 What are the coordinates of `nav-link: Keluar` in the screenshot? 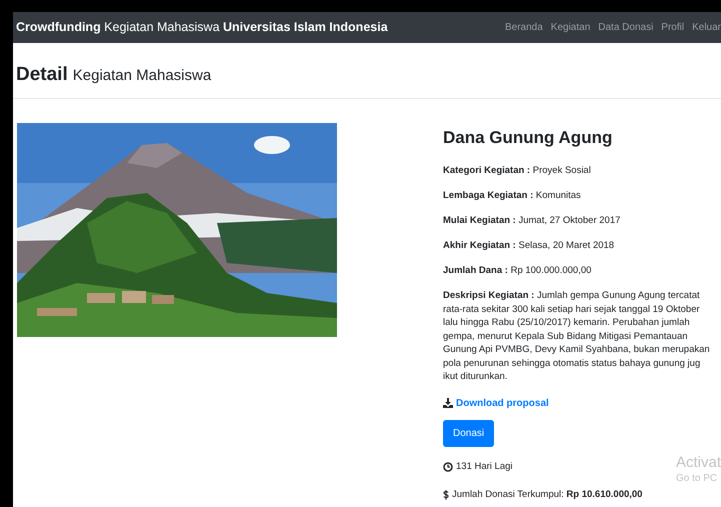 It's located at (706, 27).